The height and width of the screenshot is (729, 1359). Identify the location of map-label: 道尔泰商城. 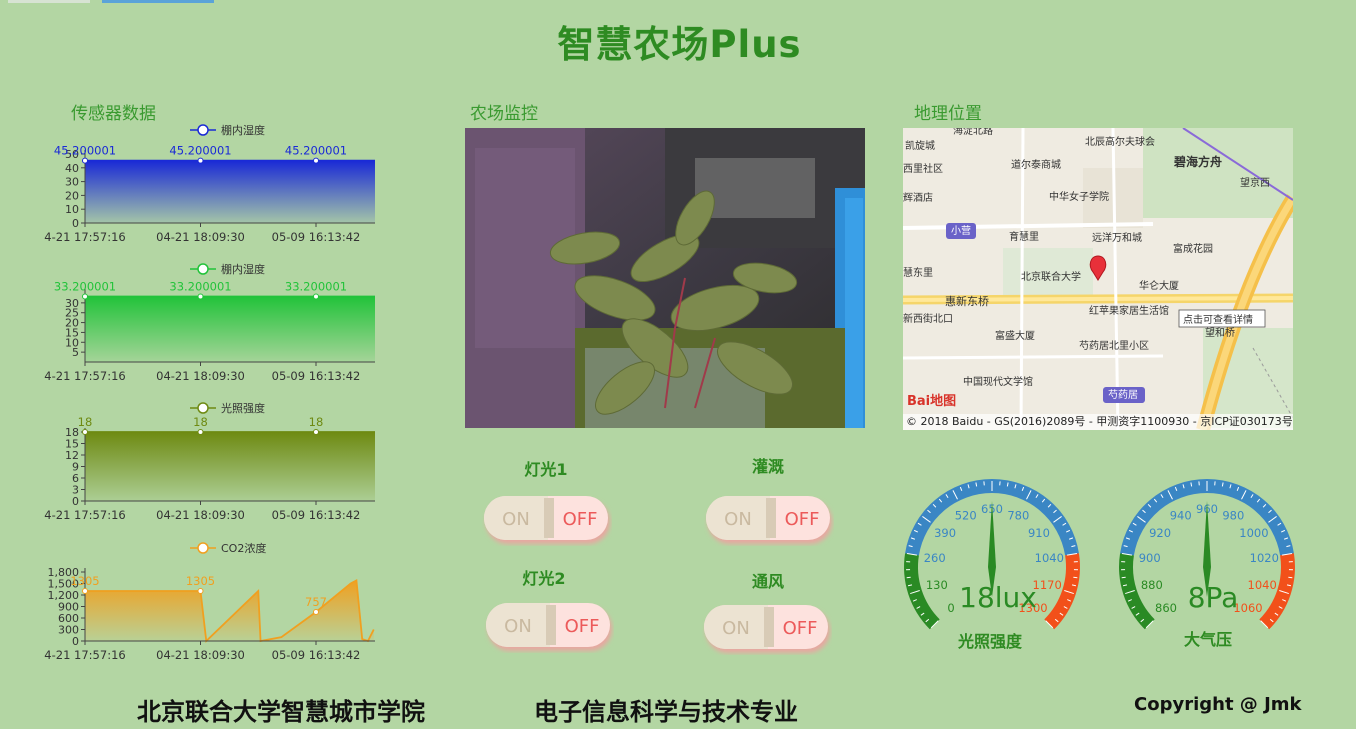
(1036, 164).